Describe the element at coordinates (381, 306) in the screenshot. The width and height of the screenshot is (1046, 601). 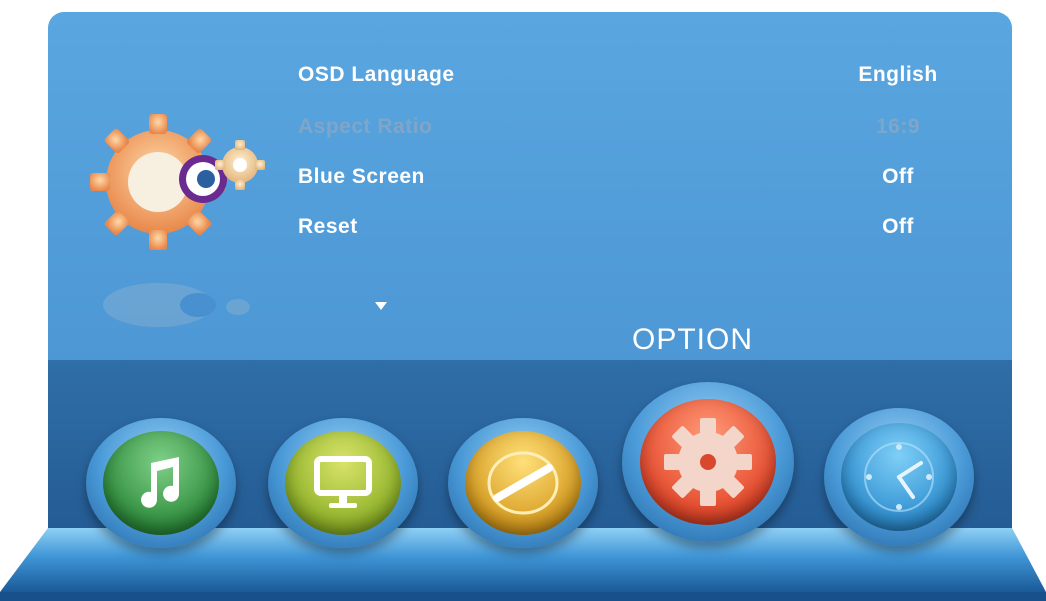
I see `scroll-down-arrow-icon` at that location.